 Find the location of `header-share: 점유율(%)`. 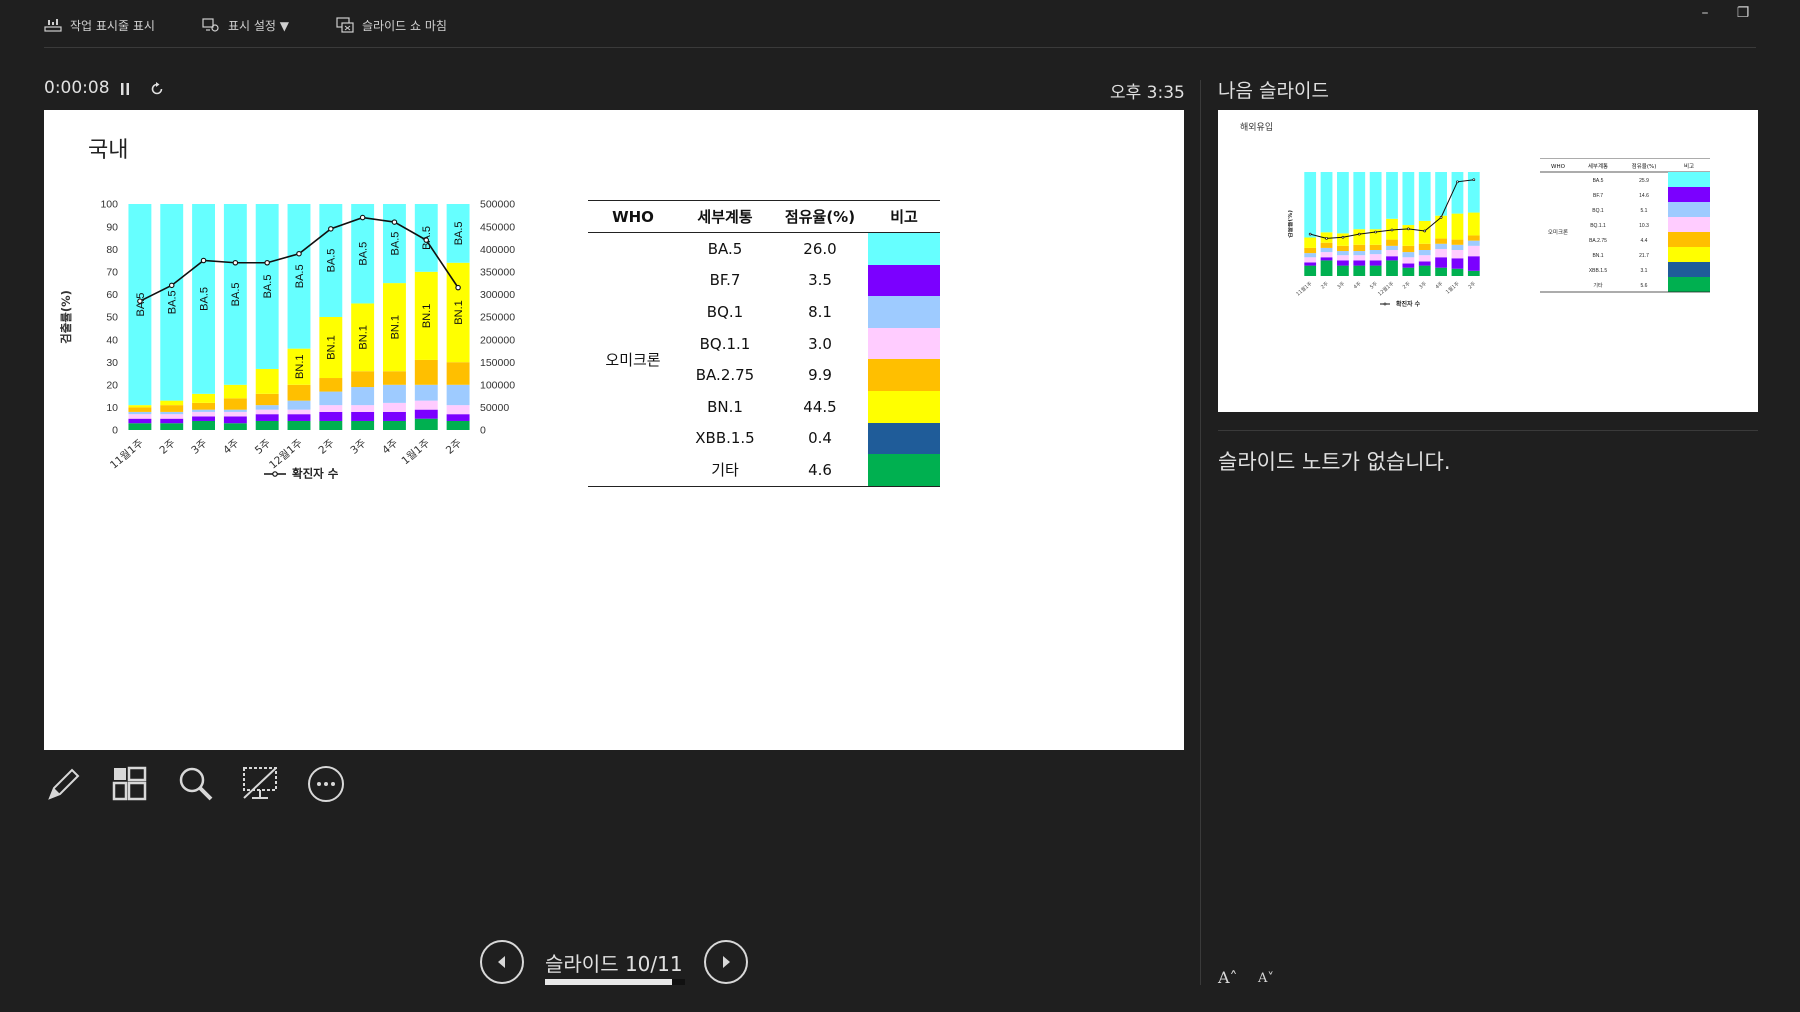

header-share: 점유율(%) is located at coordinates (820, 216).